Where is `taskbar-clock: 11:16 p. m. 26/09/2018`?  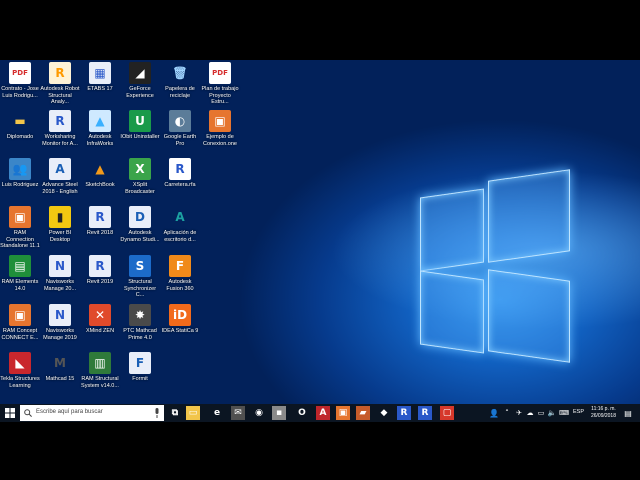 taskbar-clock: 11:16 p. m. 26/09/2018 is located at coordinates (603, 412).